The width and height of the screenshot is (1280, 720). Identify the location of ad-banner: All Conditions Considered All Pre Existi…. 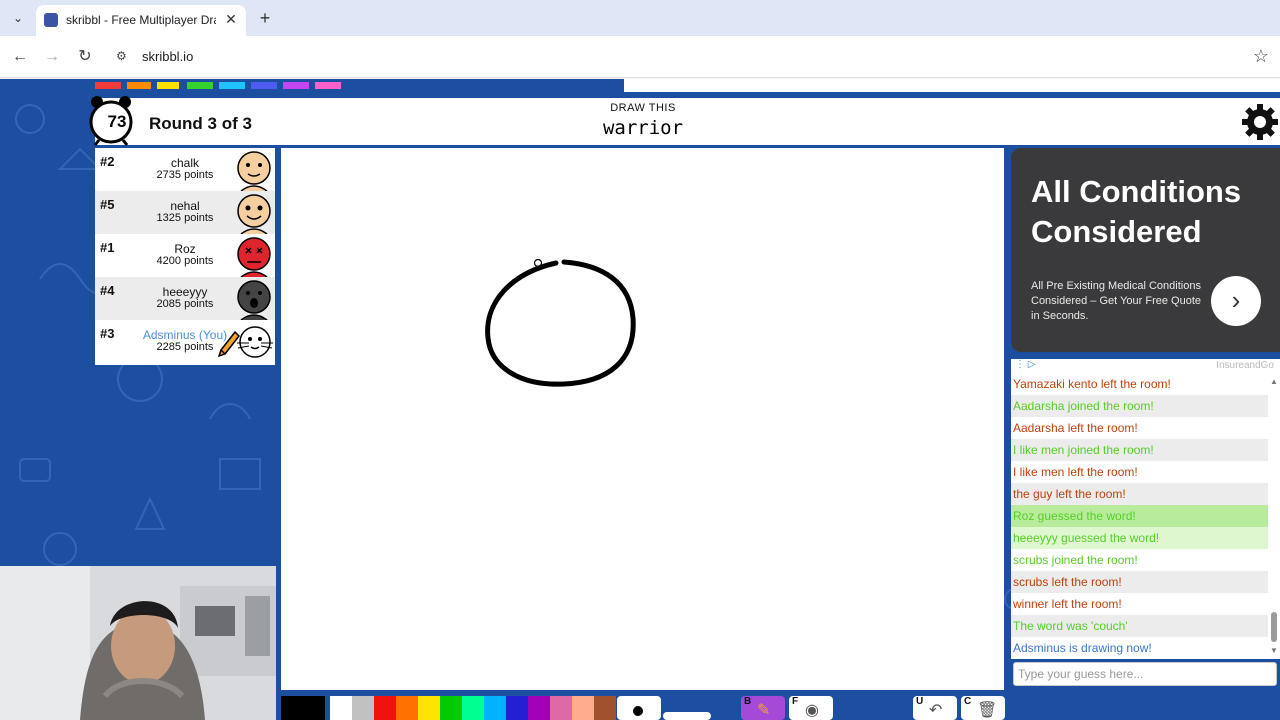
(1145, 250).